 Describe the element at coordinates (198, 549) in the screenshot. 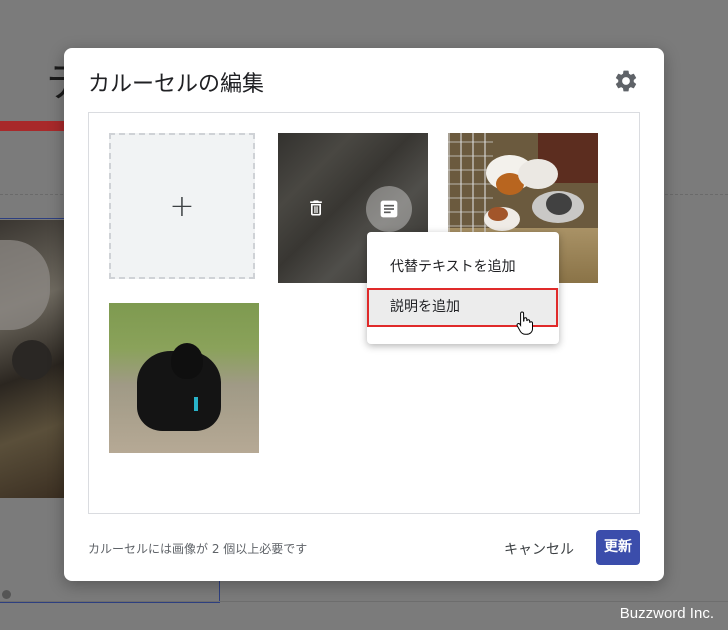

I see `minimum-images-note: カルーセルには画像が 2 個以上必要です` at that location.